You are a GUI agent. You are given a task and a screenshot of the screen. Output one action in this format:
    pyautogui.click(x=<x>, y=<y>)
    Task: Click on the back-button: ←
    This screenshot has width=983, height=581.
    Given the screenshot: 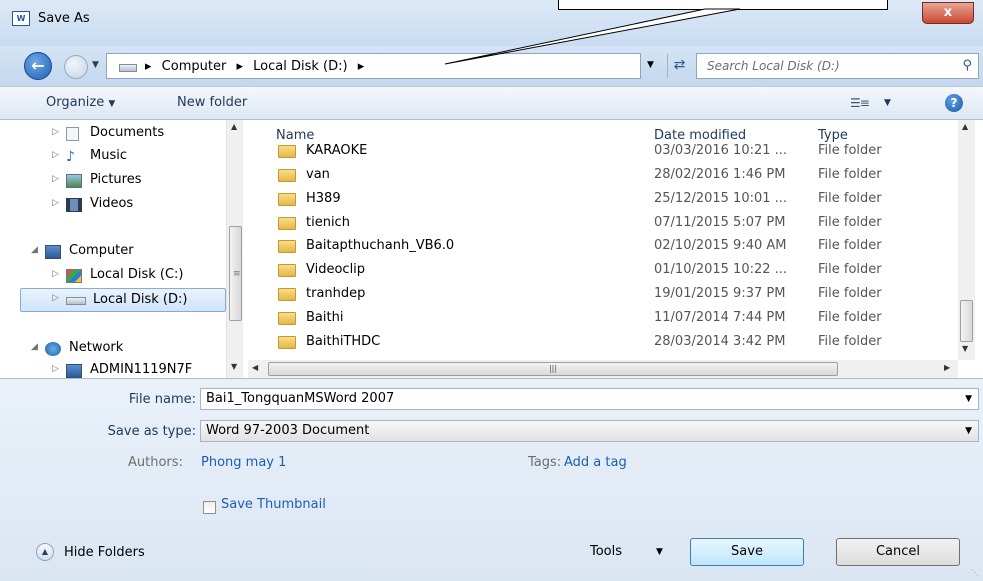 What is the action you would take?
    pyautogui.click(x=38, y=66)
    